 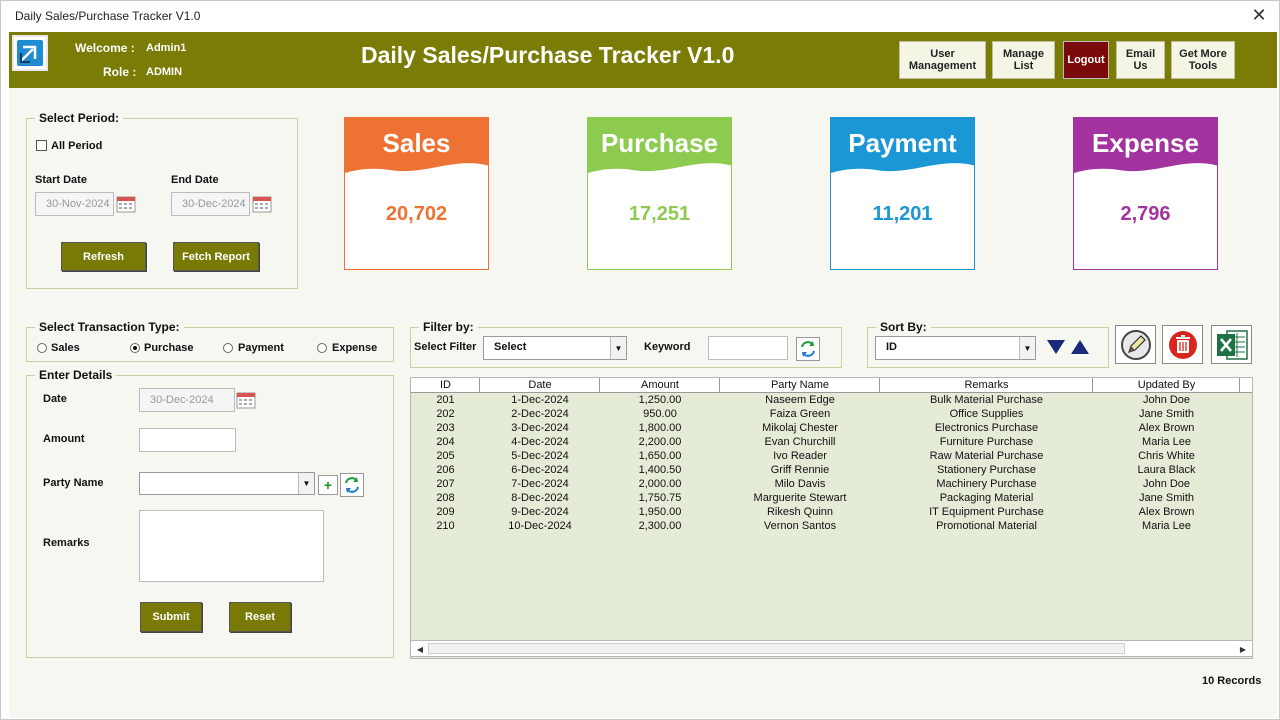 What do you see at coordinates (1166, 512) in the screenshot?
I see `cell-updated-by: Alex Brown` at bounding box center [1166, 512].